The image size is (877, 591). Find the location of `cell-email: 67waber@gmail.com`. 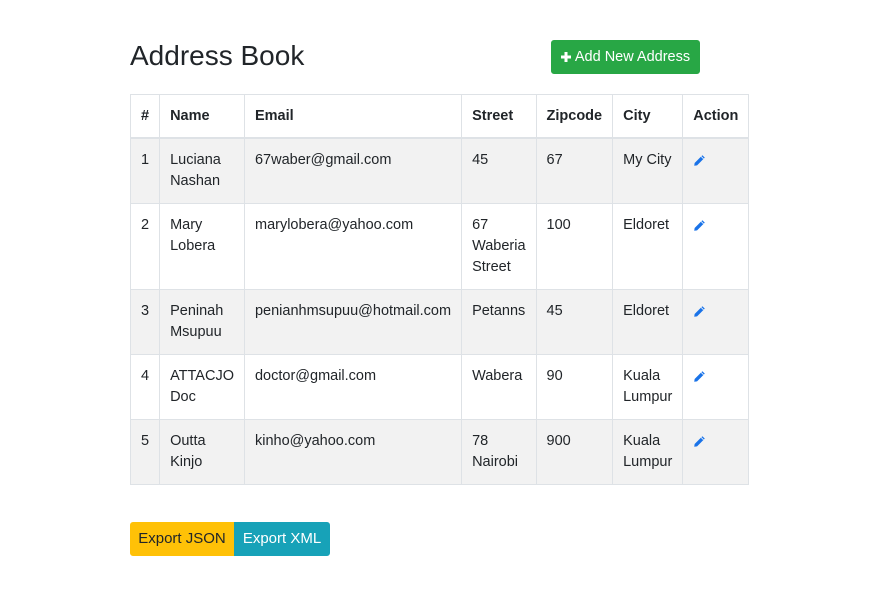

cell-email: 67waber@gmail.com is located at coordinates (353, 170).